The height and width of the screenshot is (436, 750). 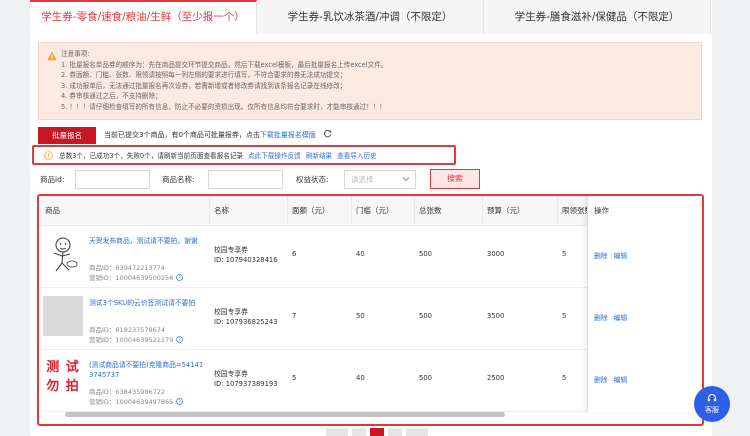 What do you see at coordinates (127, 392) in the screenshot?
I see `product-id: 商品ID：638435986722` at bounding box center [127, 392].